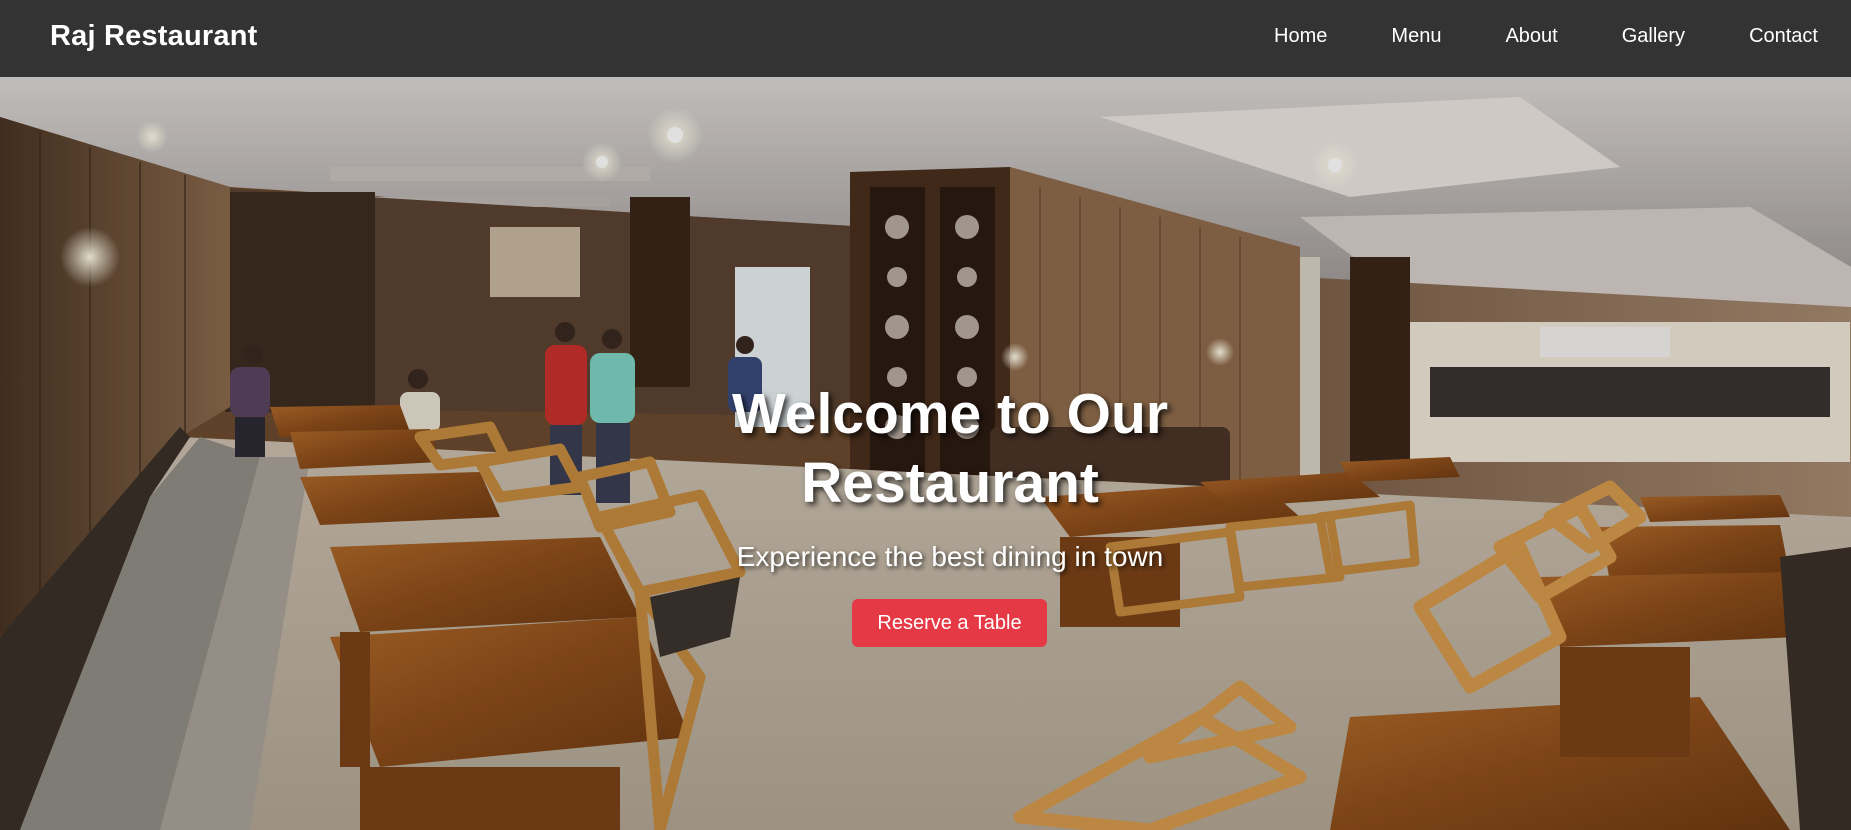  Describe the element at coordinates (153, 36) in the screenshot. I see `brand-logo: Raj Restaurant` at that location.